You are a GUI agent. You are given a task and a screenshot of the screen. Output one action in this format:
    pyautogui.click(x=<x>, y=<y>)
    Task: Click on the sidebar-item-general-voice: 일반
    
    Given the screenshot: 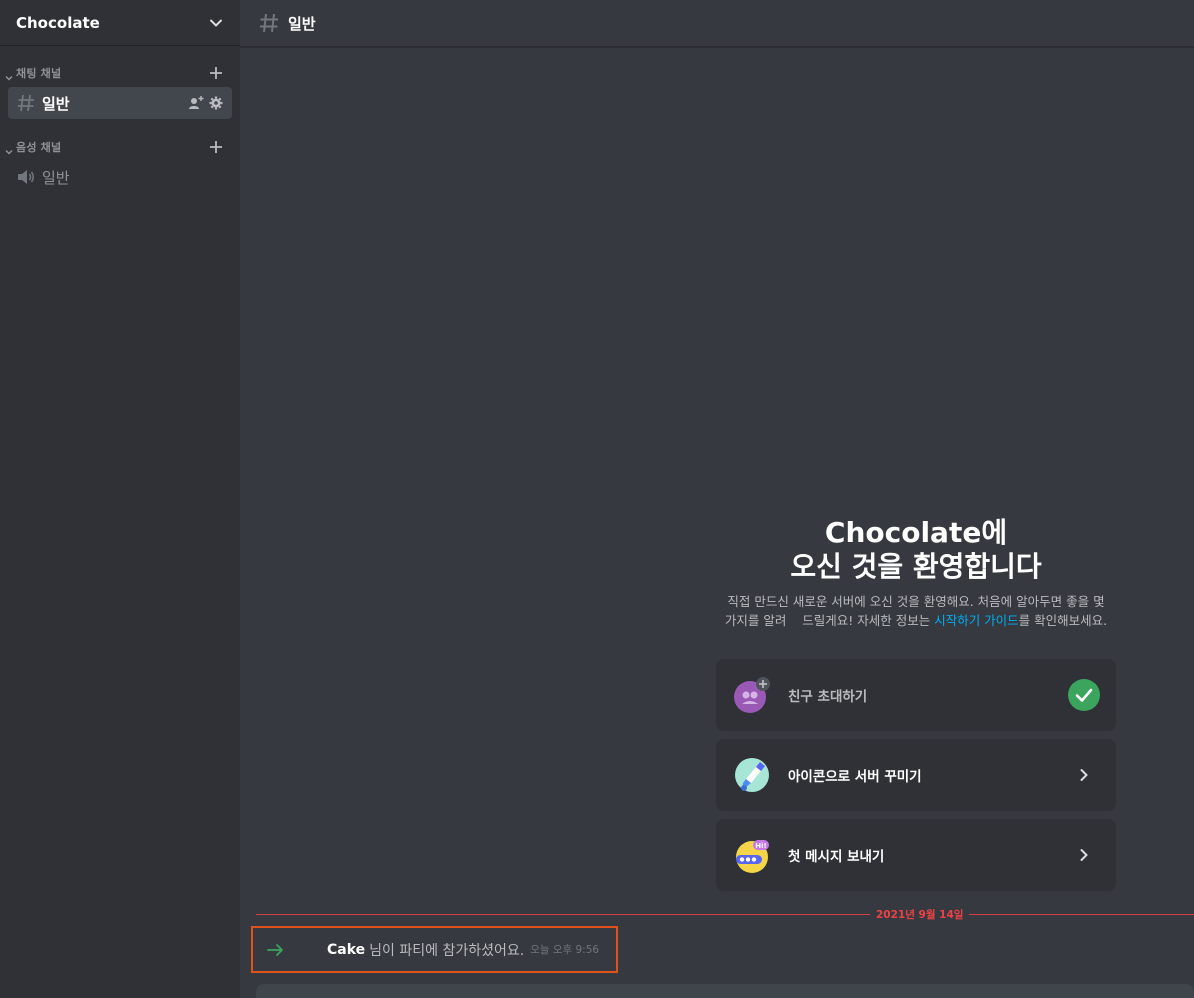 What is the action you would take?
    pyautogui.click(x=120, y=177)
    